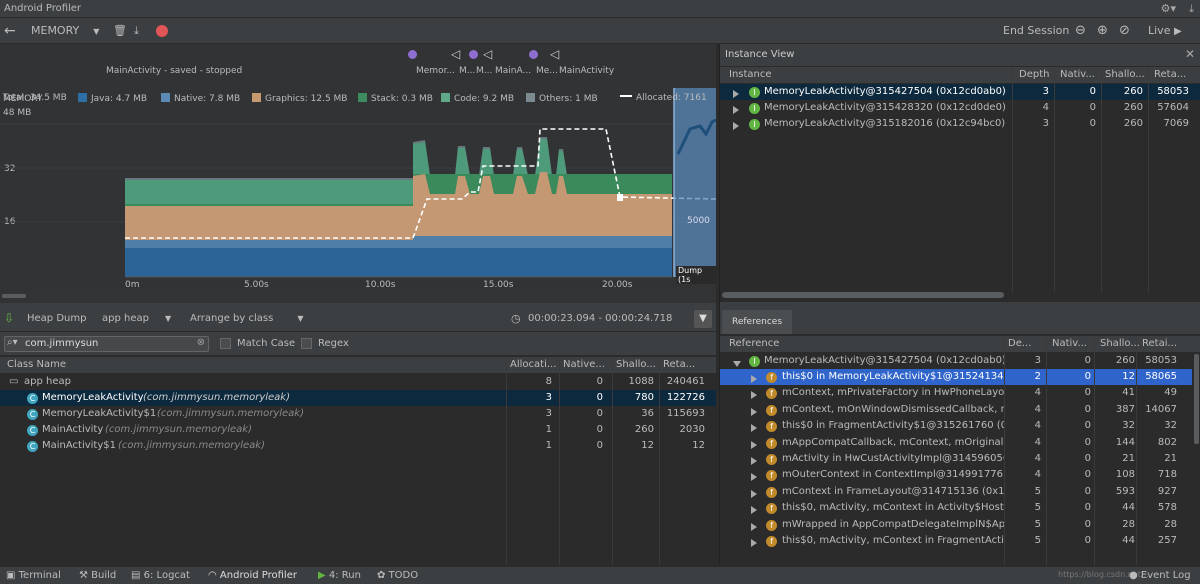 The image size is (1200, 584). I want to click on run-tab: ▶ 4: Run, so click(339, 575).